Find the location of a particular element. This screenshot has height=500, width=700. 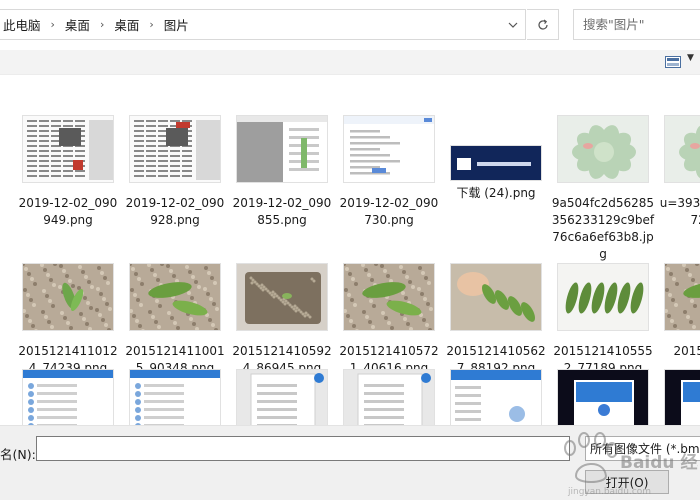

file-name-label: 2019-12-02_090855.png is located at coordinates (282, 211).